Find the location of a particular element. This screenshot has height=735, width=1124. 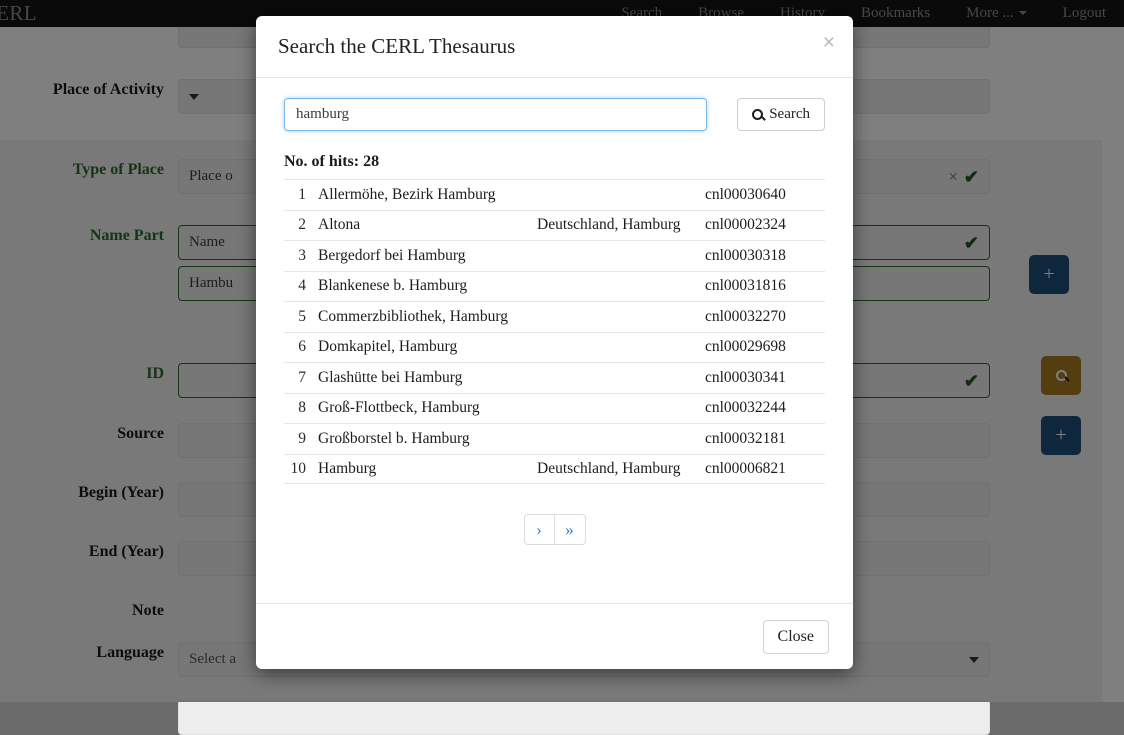

bottom-partial-input is located at coordinates (584, 717).